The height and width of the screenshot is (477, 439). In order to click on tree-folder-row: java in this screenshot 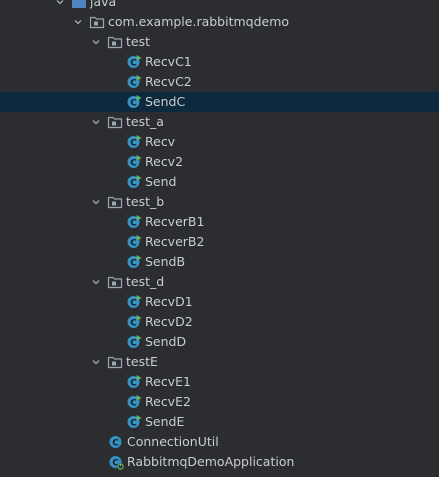, I will do `click(219, 6)`.